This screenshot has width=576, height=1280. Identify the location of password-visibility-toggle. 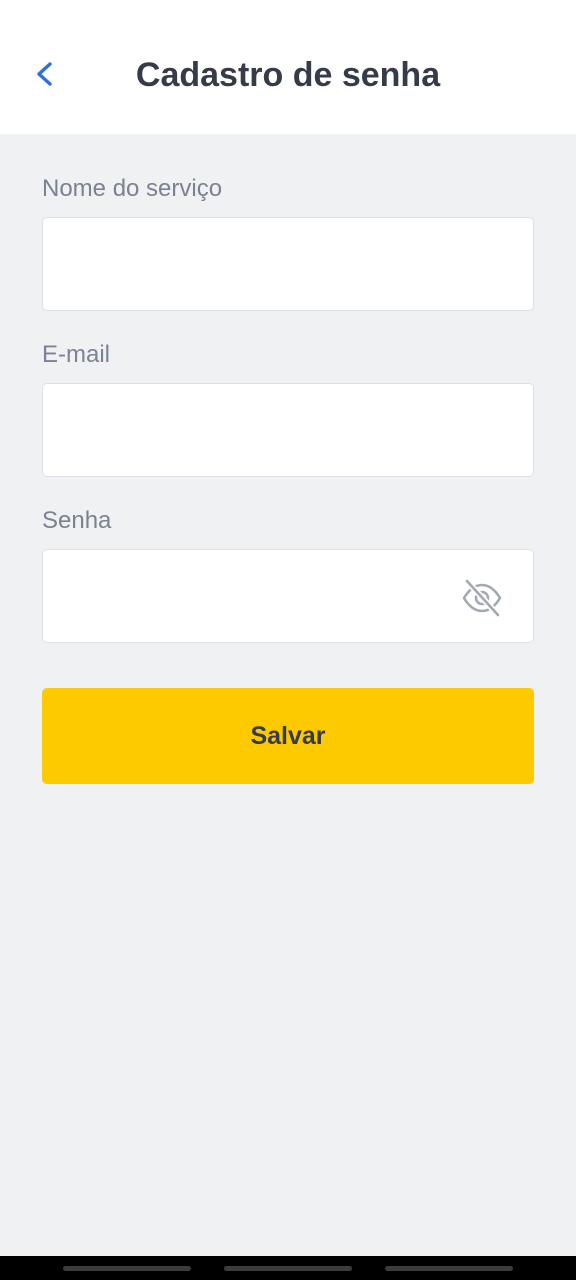
(482, 598).